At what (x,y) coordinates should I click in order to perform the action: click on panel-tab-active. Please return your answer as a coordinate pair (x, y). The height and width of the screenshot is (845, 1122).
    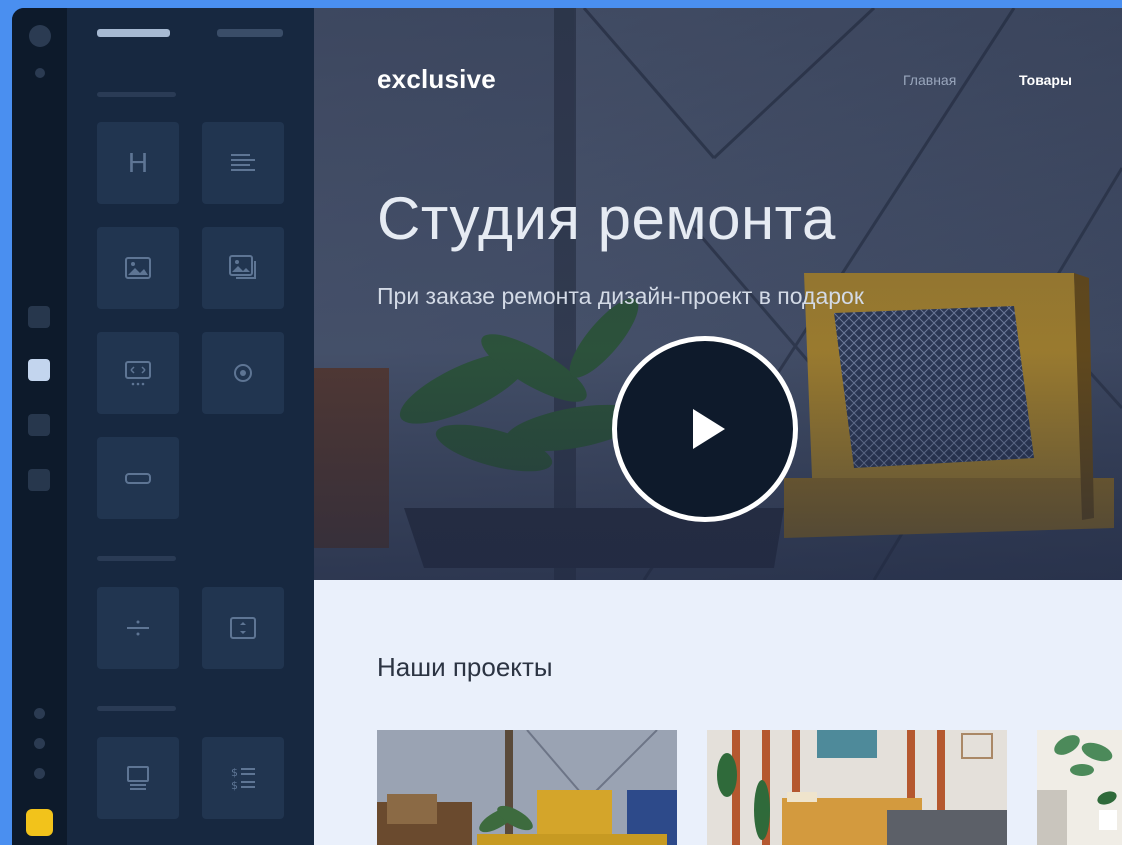
    Looking at the image, I should click on (133, 33).